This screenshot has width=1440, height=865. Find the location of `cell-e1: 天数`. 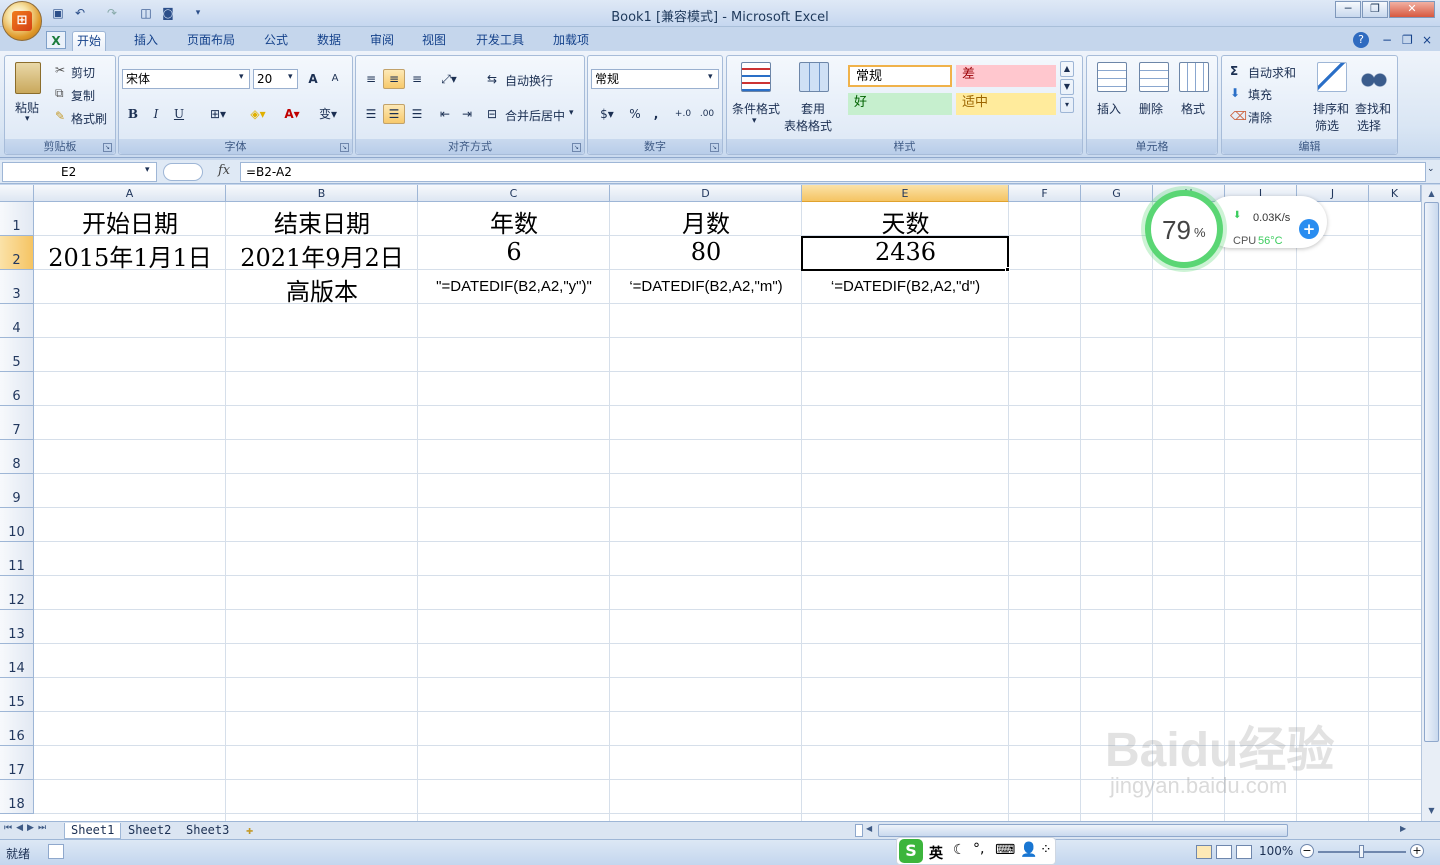

cell-e1: 天数 is located at coordinates (905, 221).